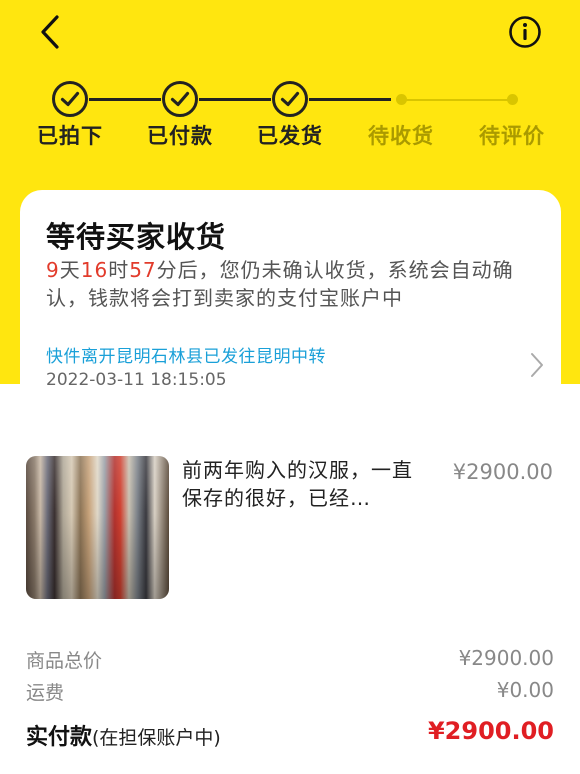 The height and width of the screenshot is (774, 580). I want to click on summary-paid-row: 实付款(在担保账户中) ¥2900.00, so click(290, 735).